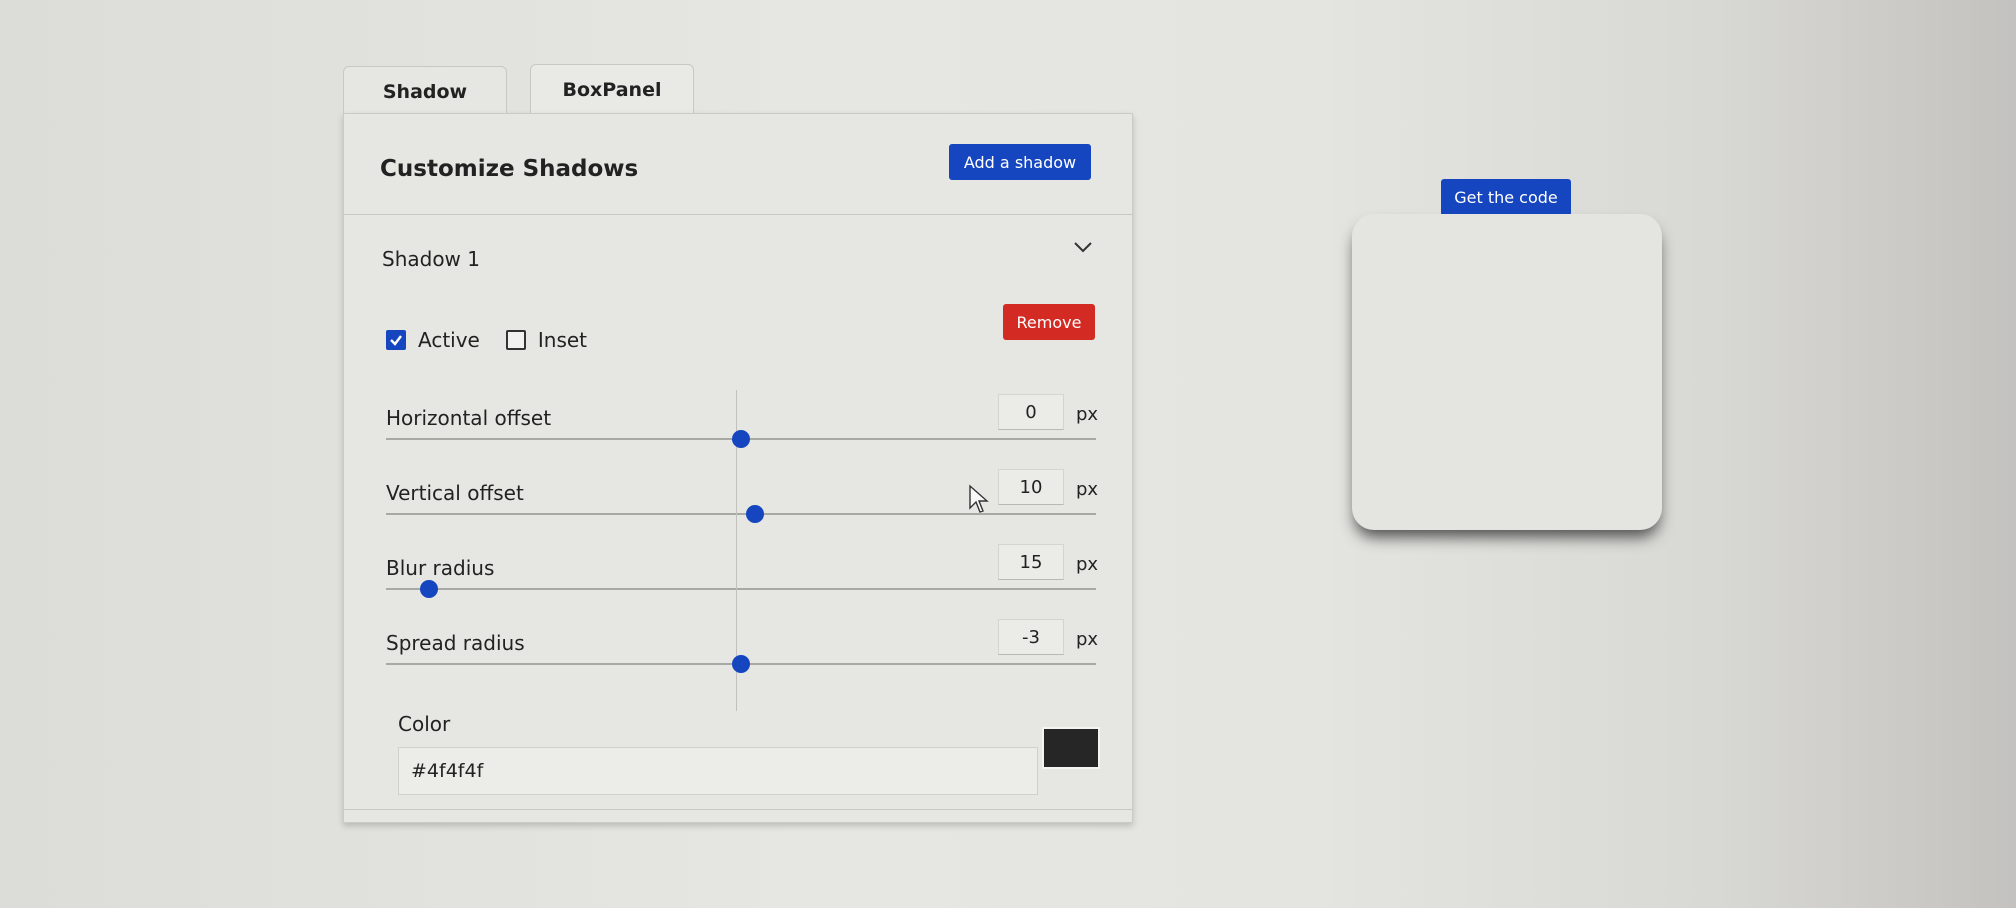 The height and width of the screenshot is (908, 2016). I want to click on chevron-down-icon, so click(1083, 247).